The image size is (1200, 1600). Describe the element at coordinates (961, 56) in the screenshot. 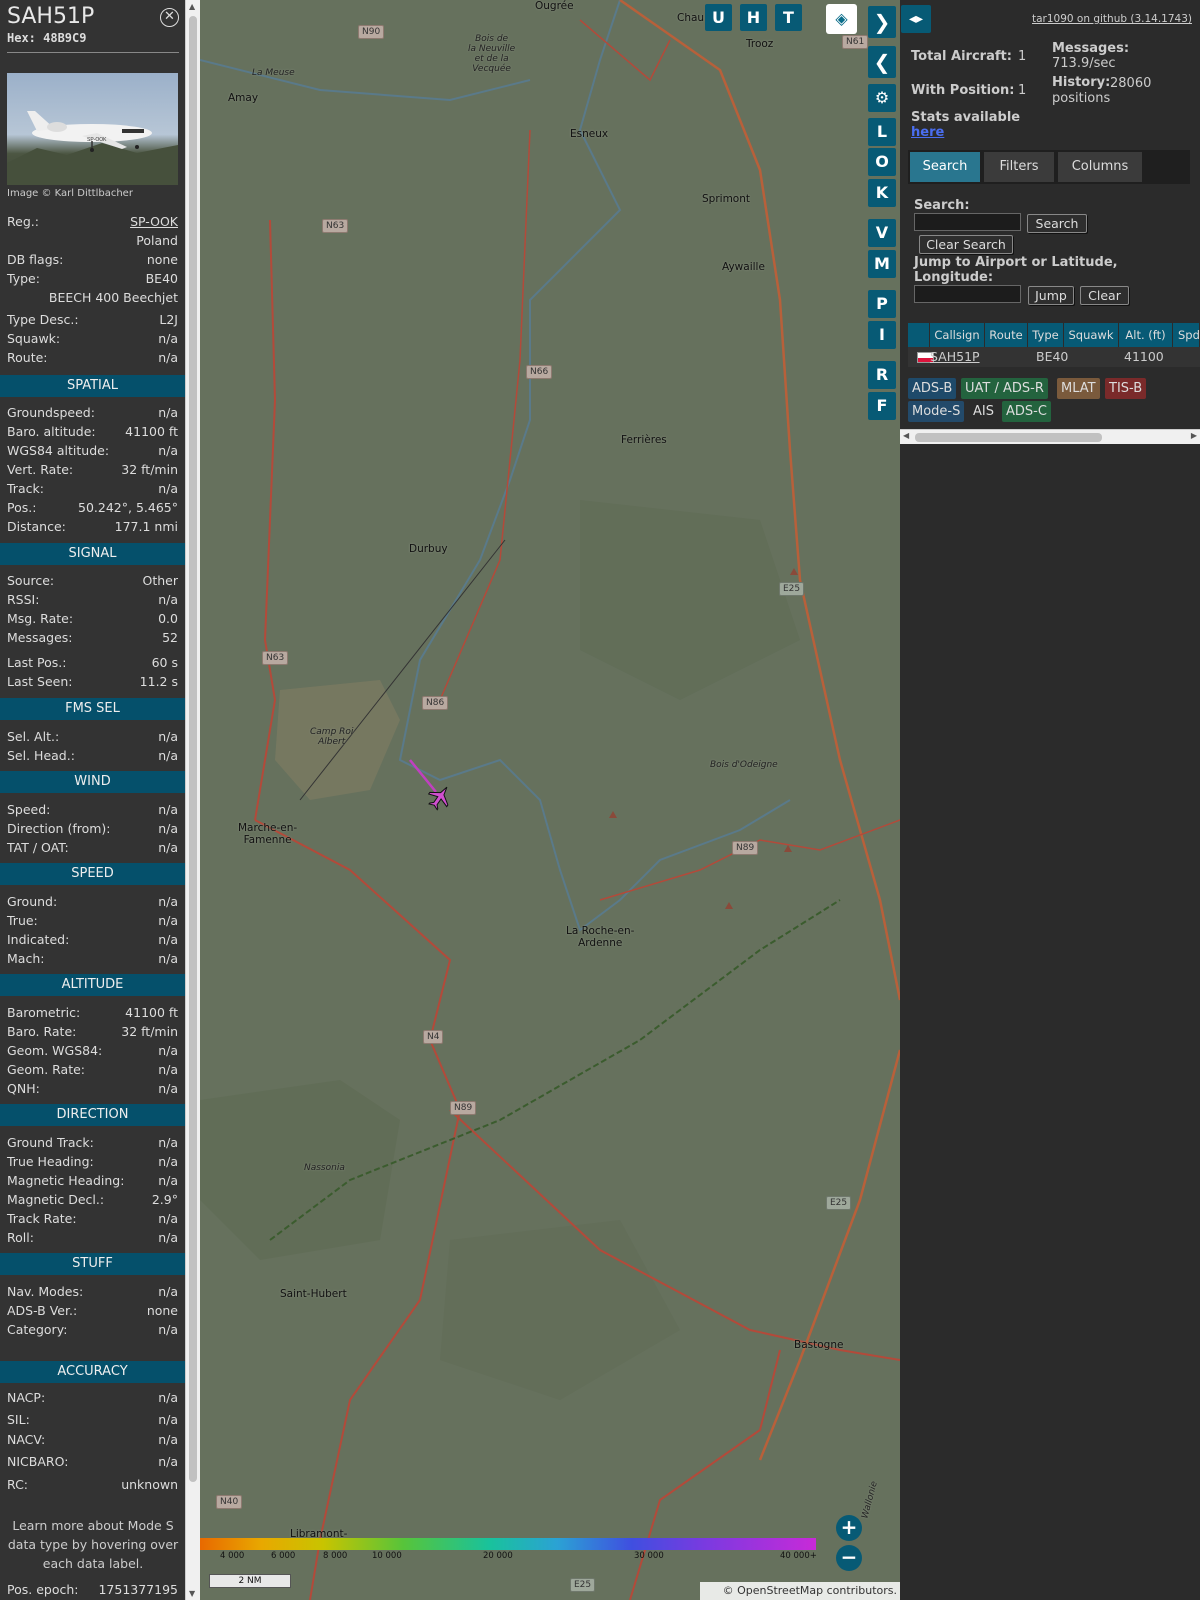

I see `total-aircraft-label: Total Aircraft:` at that location.